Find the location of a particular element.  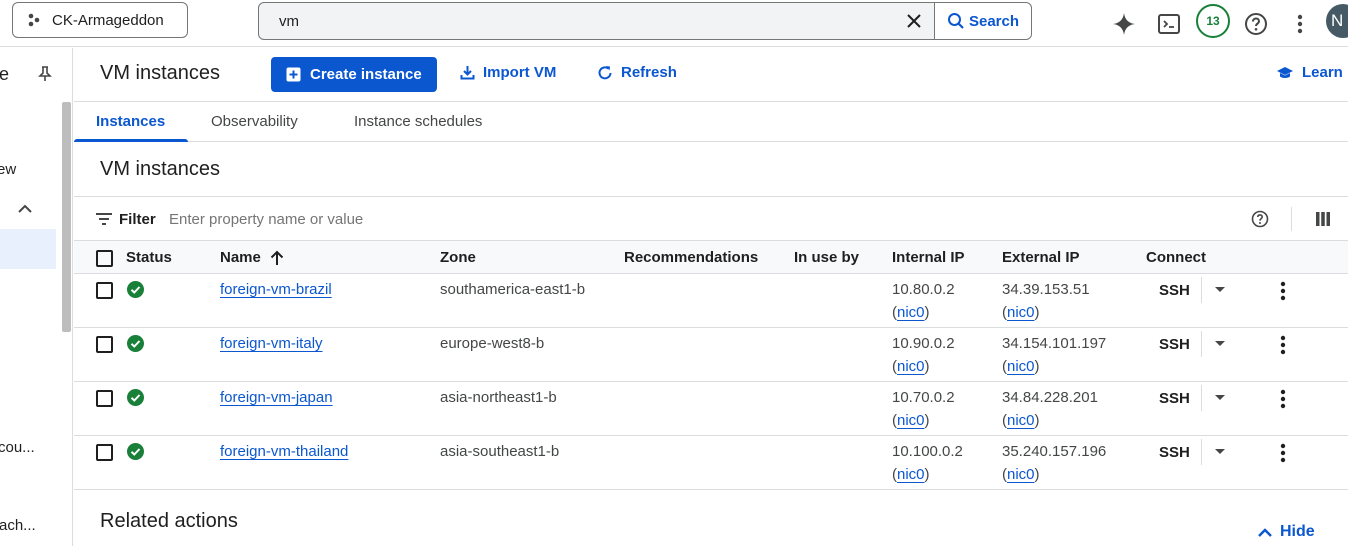

more-options-icon is located at coordinates (1300, 24).